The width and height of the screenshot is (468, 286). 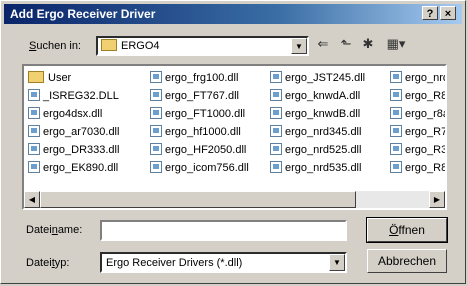 What do you see at coordinates (323, 114) in the screenshot?
I see `file-name: ergo_knwdB.dll` at bounding box center [323, 114].